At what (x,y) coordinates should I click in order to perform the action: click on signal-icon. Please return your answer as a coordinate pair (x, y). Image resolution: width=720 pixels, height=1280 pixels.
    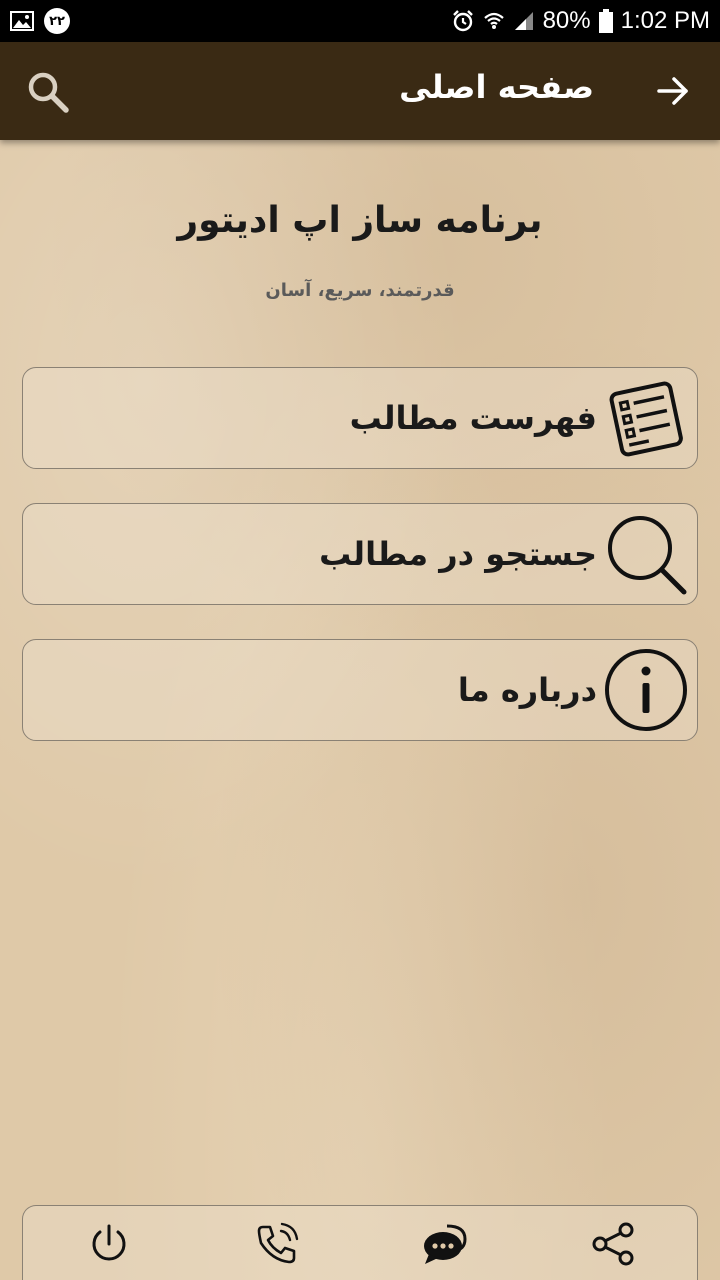
    Looking at the image, I should click on (524, 21).